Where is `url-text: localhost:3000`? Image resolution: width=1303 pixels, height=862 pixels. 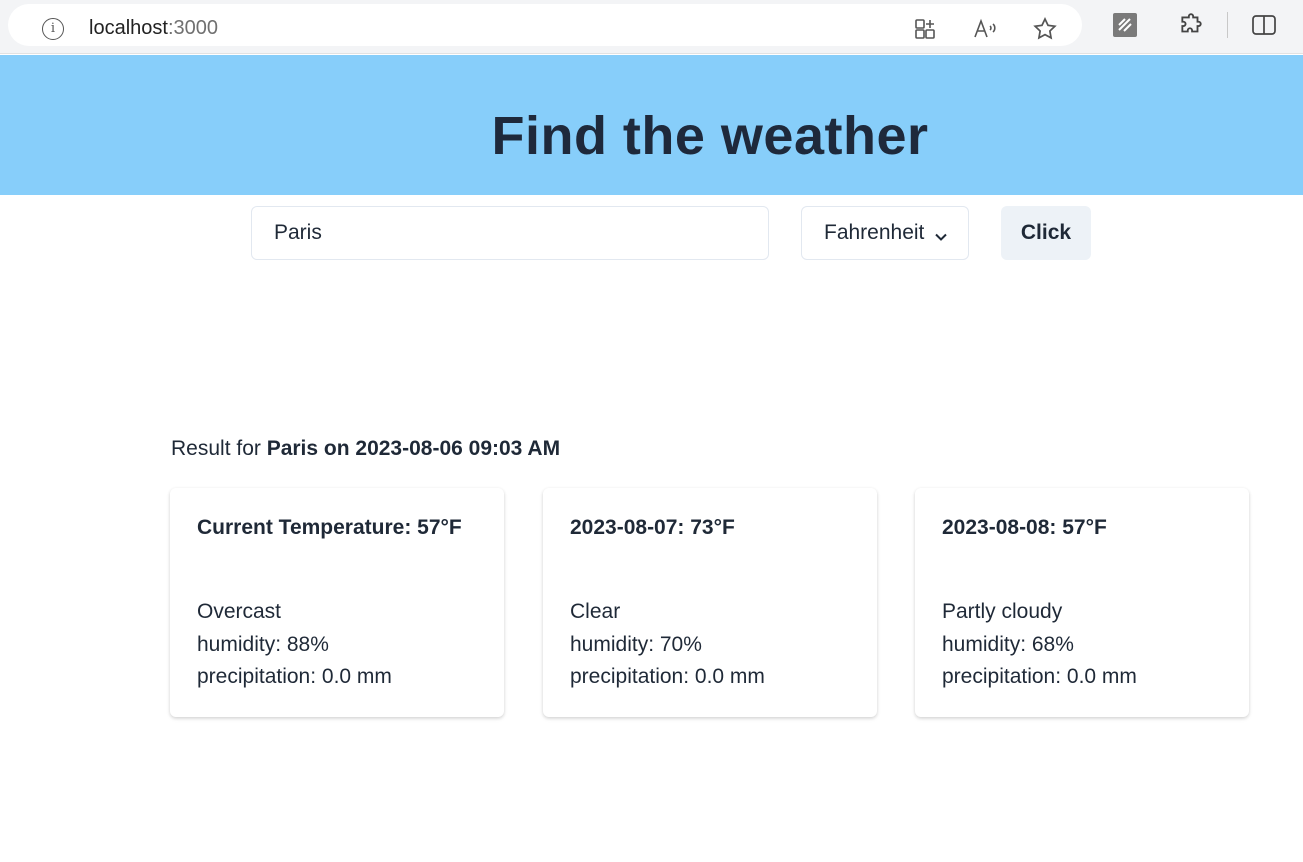
url-text: localhost:3000 is located at coordinates (153, 28).